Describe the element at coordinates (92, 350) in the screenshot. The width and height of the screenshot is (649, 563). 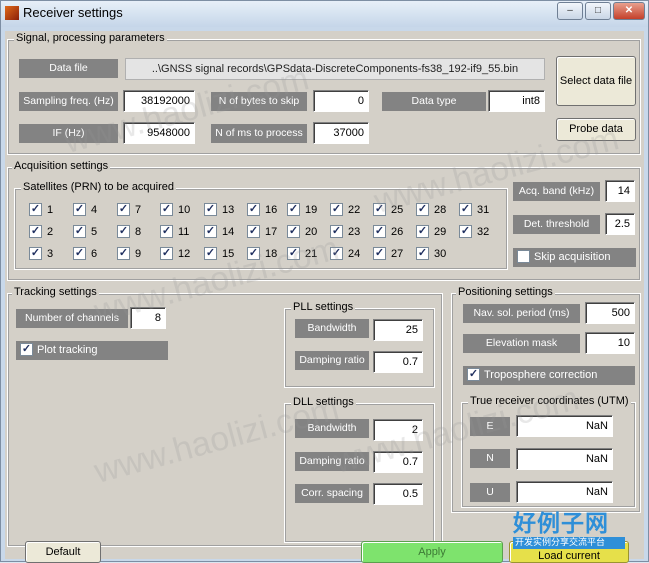
I see `plot-tracking-checkbox: ✓ Plot tracking` at that location.